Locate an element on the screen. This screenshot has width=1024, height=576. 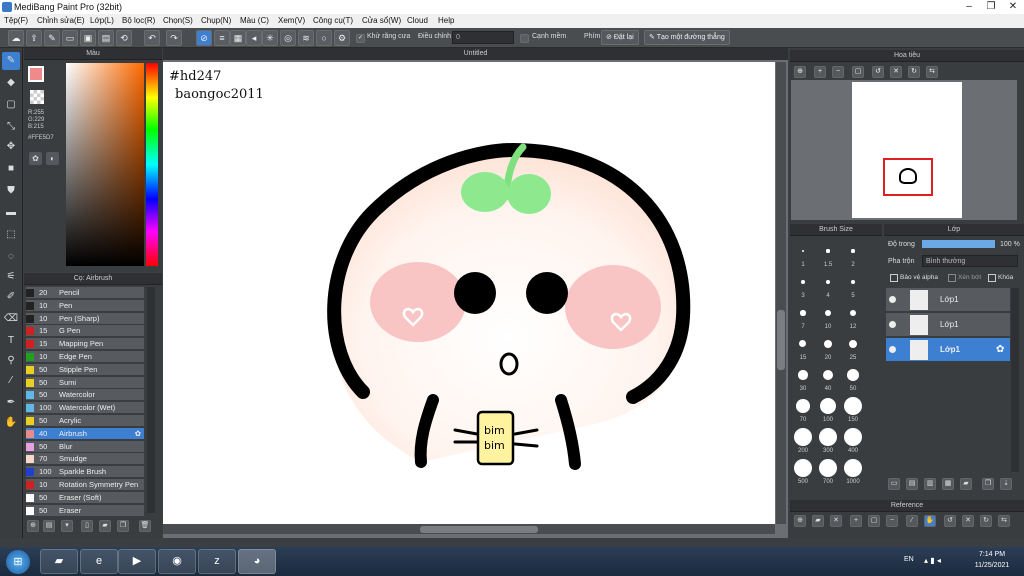
language-indicator: EN is located at coordinates (909, 559).